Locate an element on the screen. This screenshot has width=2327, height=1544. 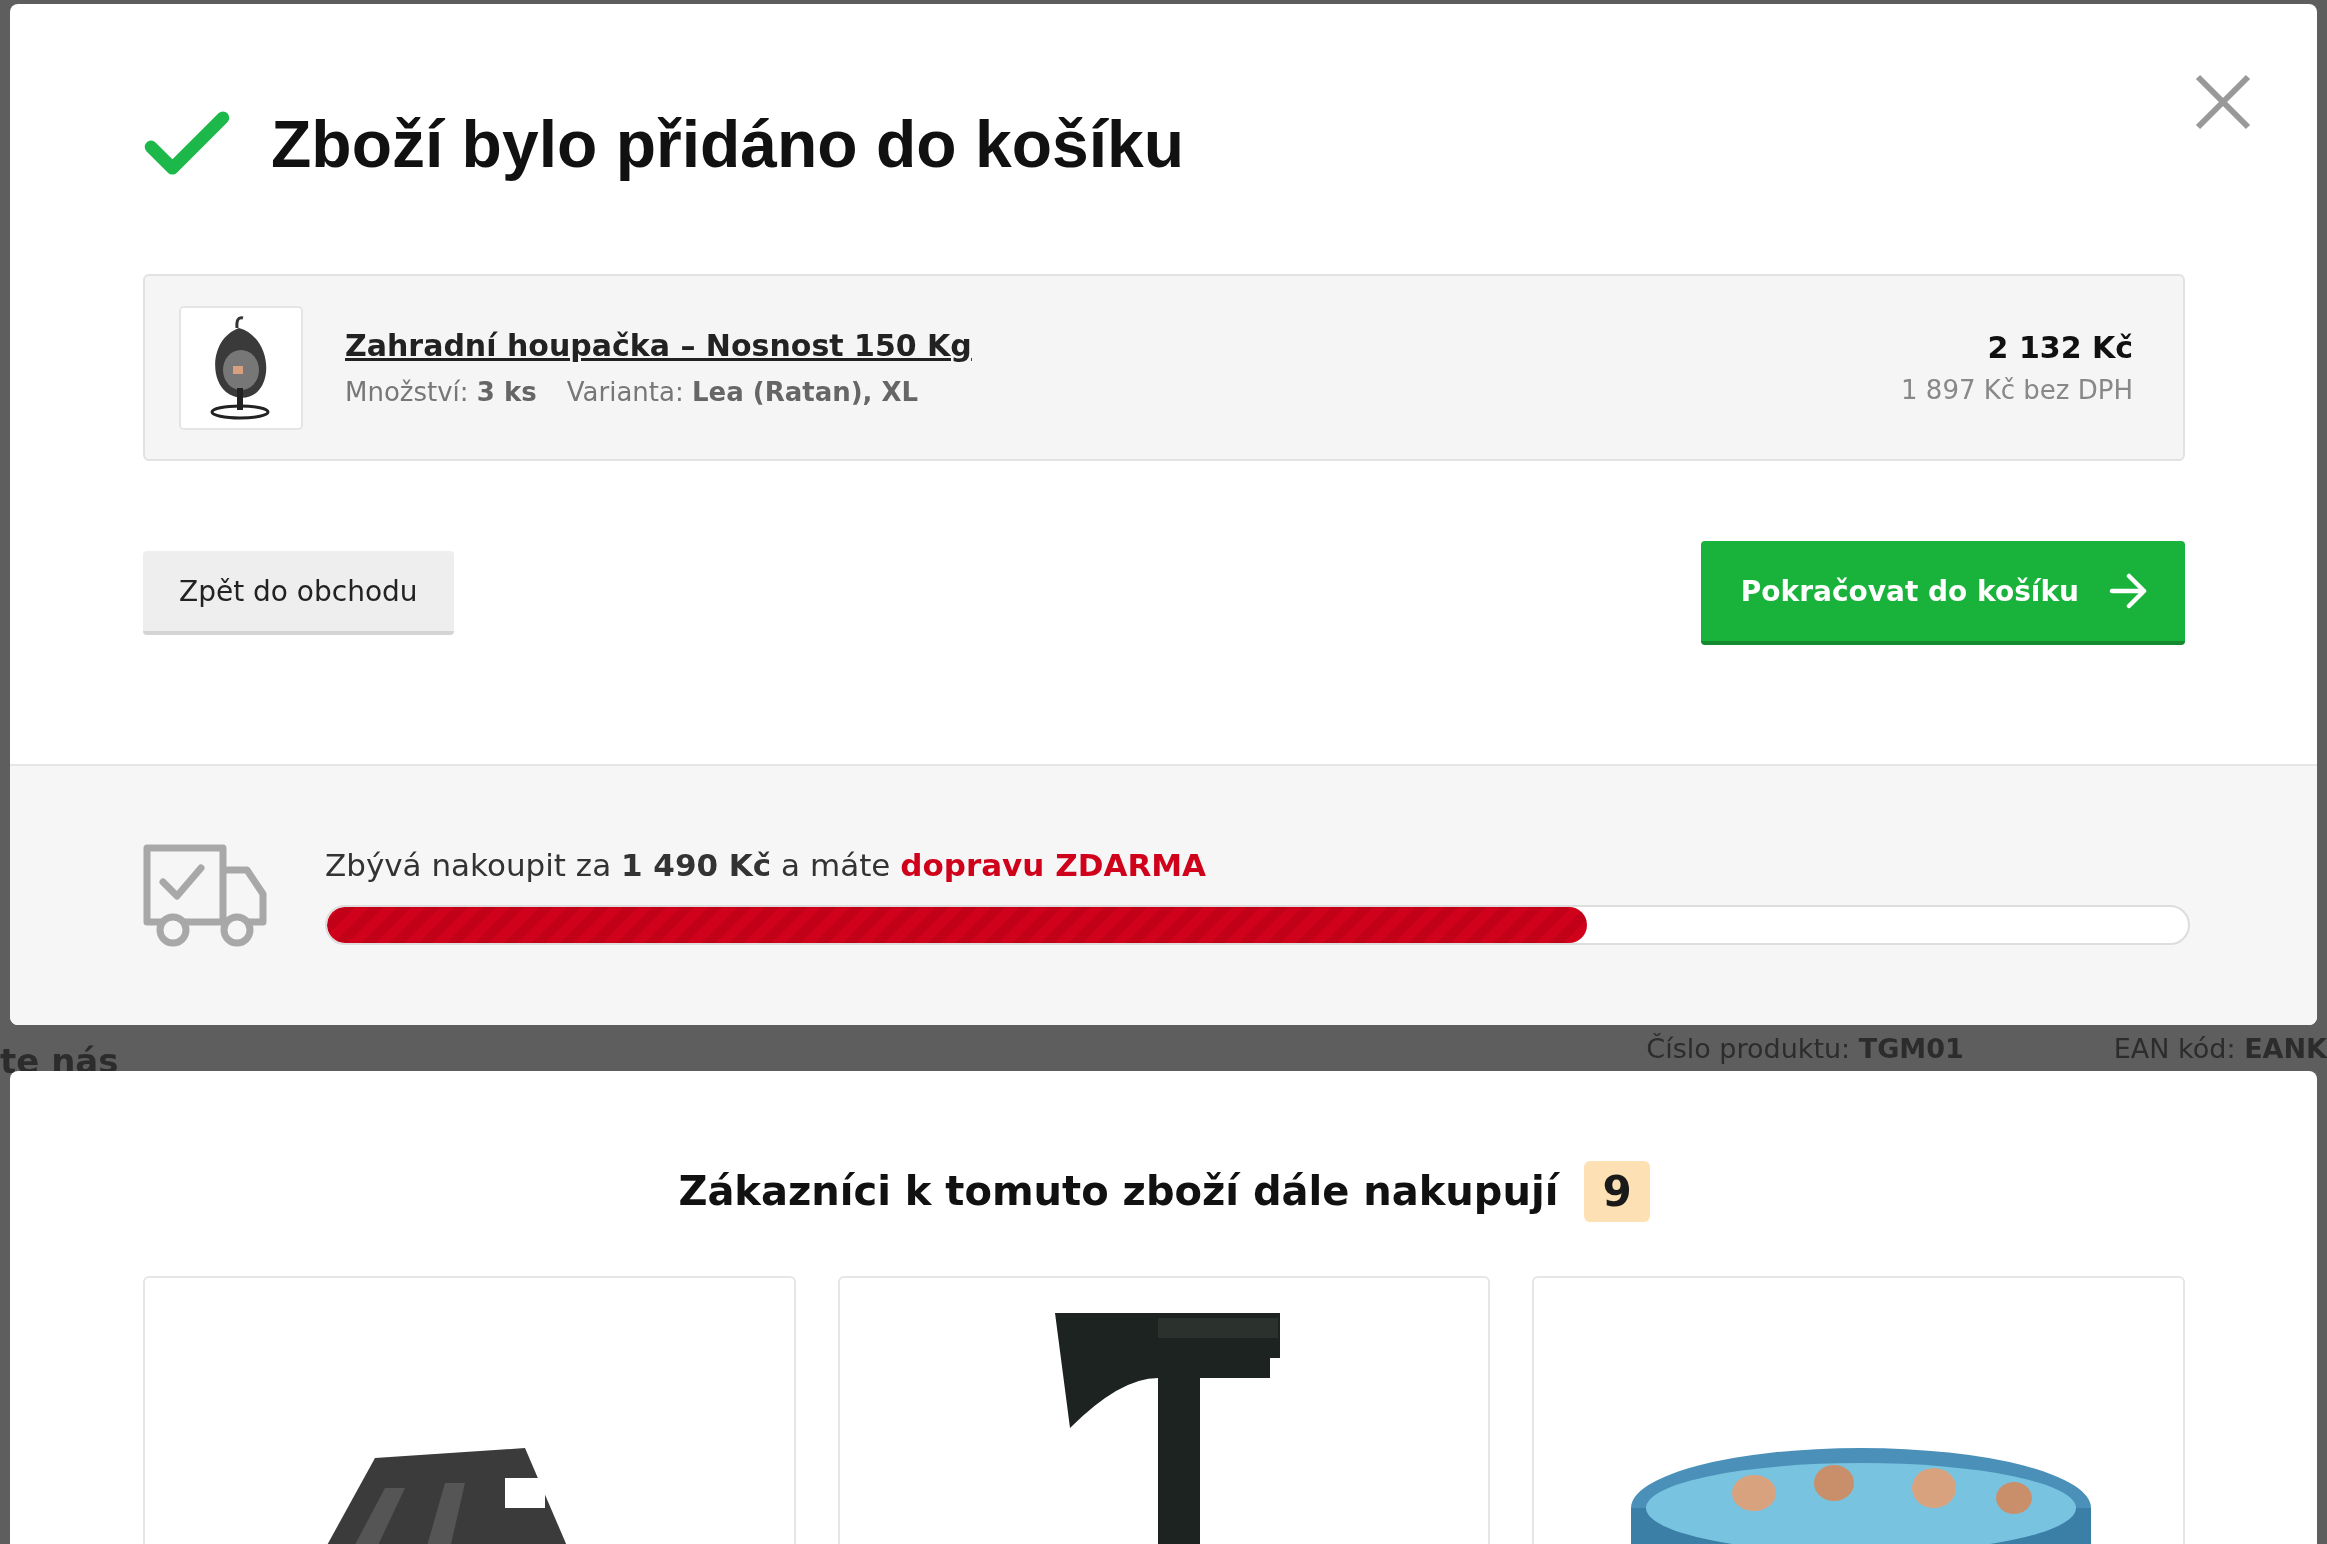
price: 2 132 Kč is located at coordinates (2059, 347).